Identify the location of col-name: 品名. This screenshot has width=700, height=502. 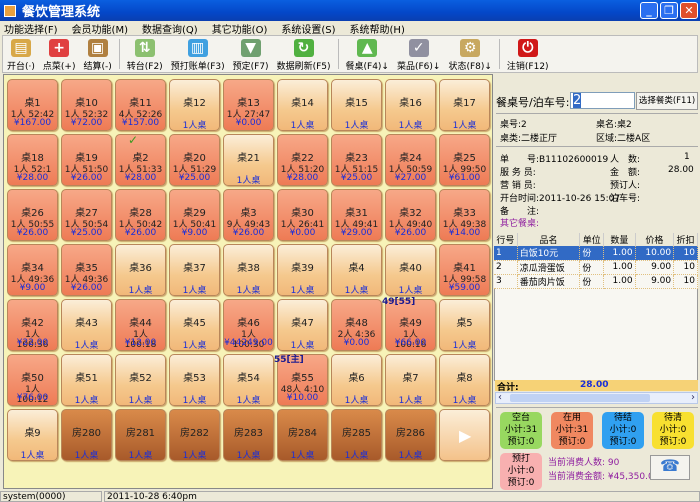
(549, 239).